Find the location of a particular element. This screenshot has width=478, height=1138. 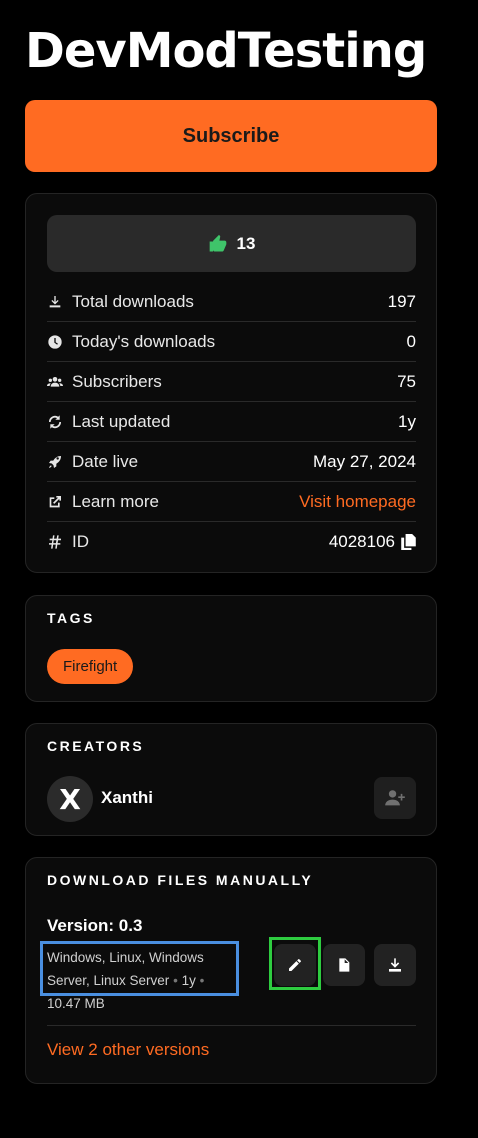

stat-row-id: ID 4028106 is located at coordinates (231, 542).